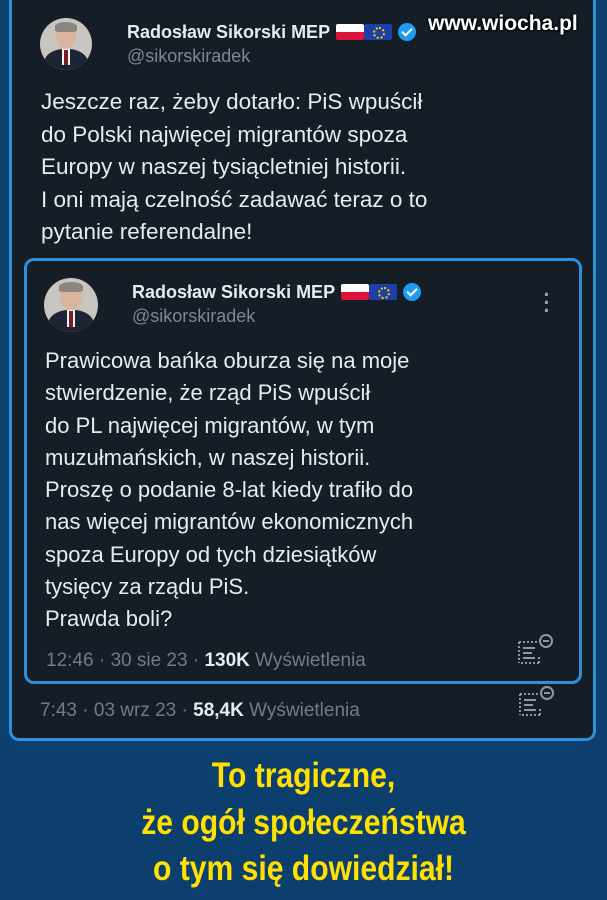 This screenshot has height=900, width=607. I want to click on quoted-views-count: 130K, so click(227, 660).